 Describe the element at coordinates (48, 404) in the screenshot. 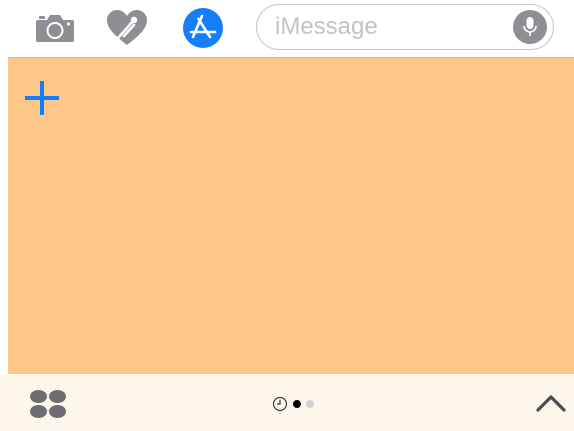

I see `app-drawer-grid-icon` at that location.